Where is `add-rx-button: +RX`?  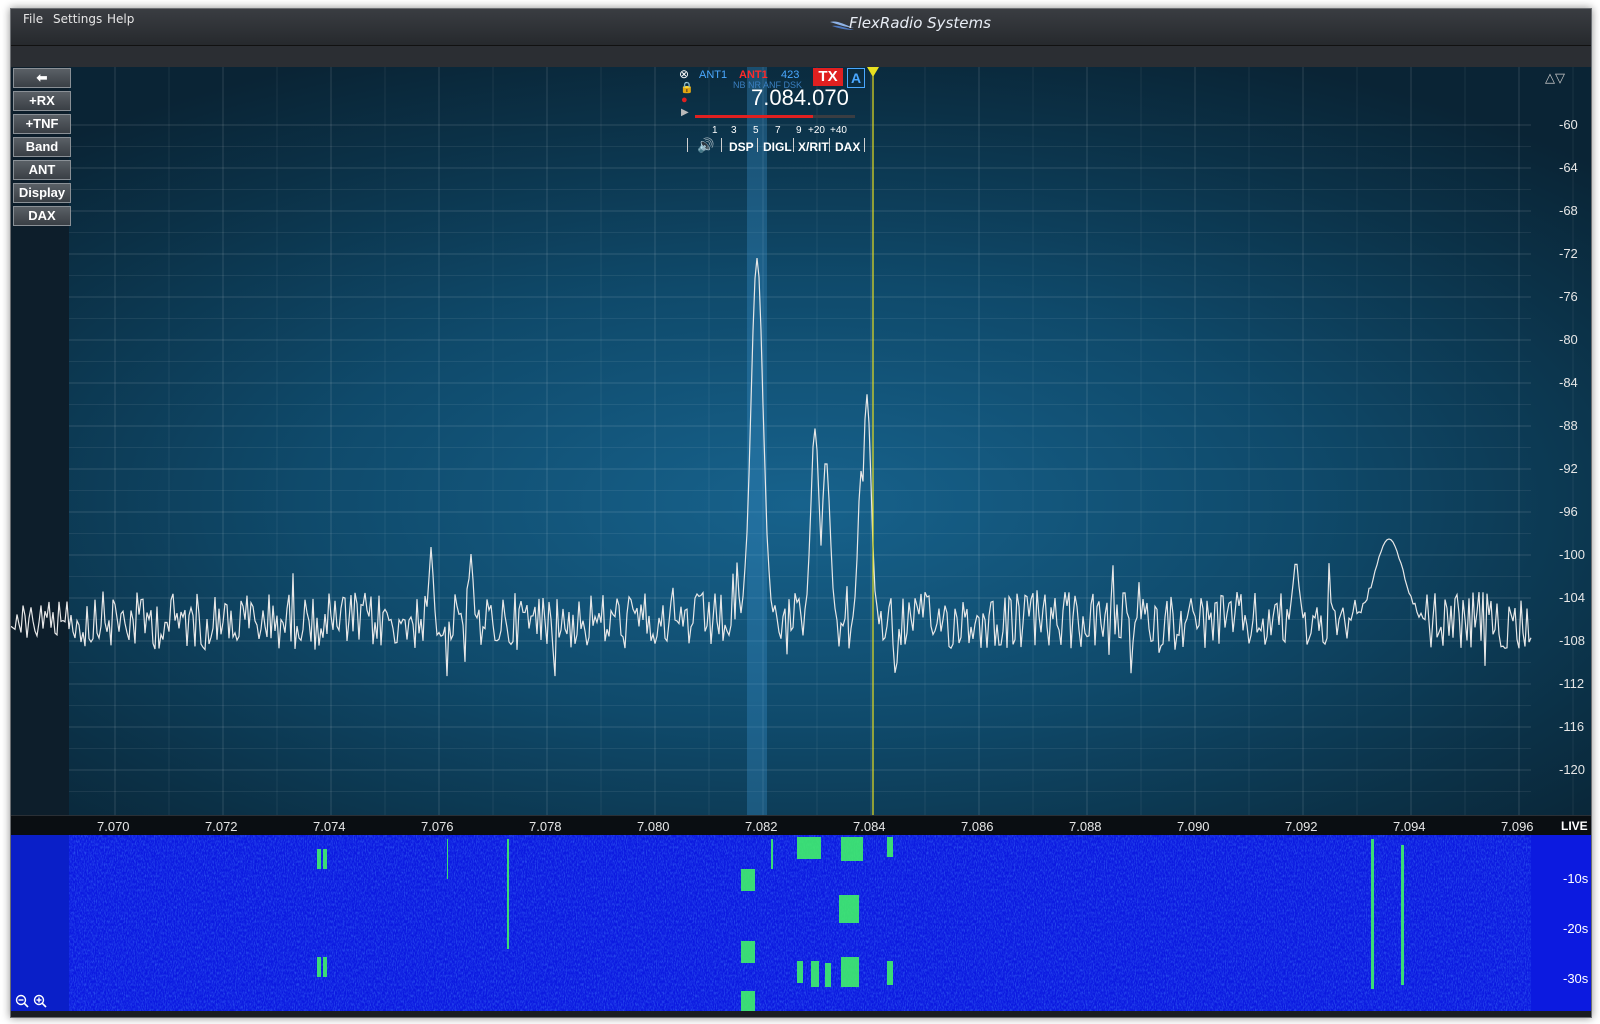 add-rx-button: +RX is located at coordinates (42, 101).